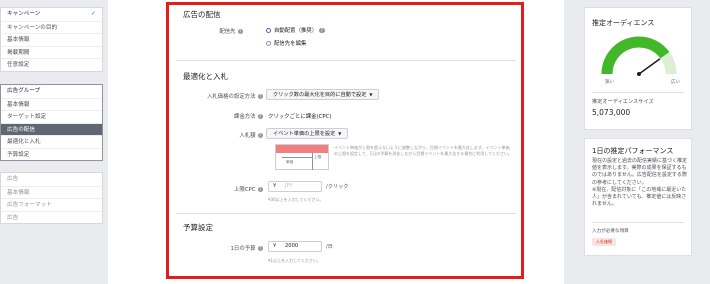  What do you see at coordinates (246, 248) in the screenshot?
I see `daily-budget-label: 1日の予算?` at bounding box center [246, 248].